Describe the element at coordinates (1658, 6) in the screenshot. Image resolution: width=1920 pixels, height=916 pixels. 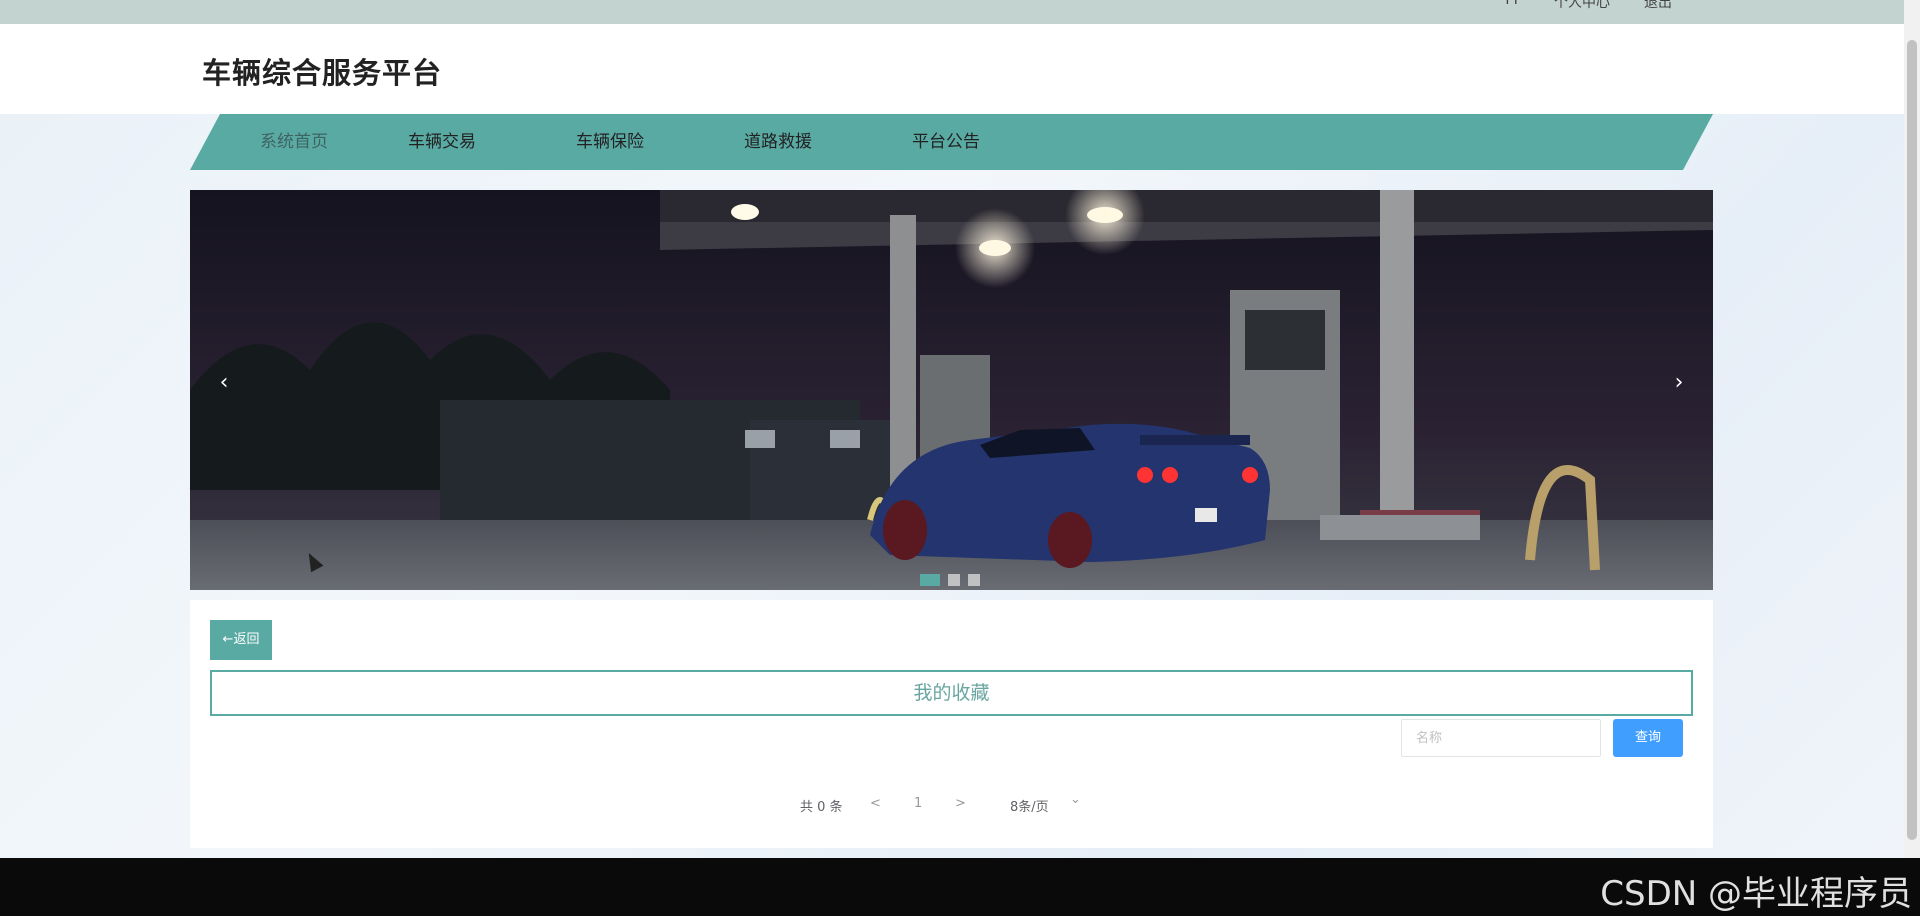
I see `logout-link: 退出` at that location.